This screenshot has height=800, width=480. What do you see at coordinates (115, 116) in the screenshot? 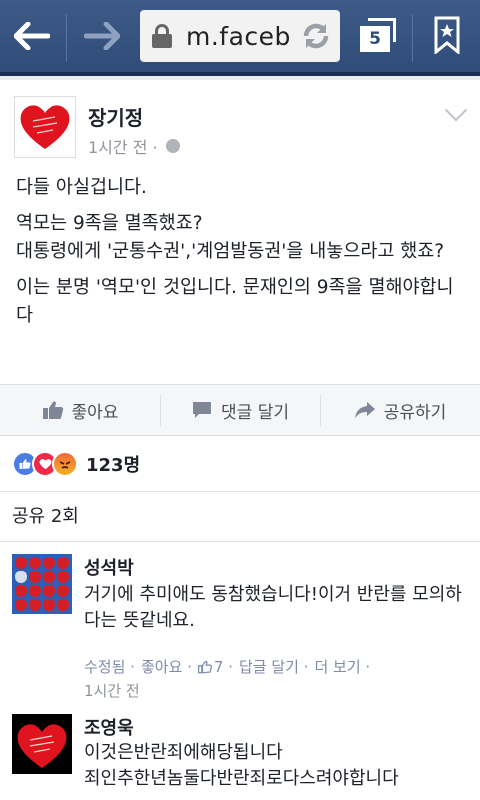
I see `post-author-name: 장기정` at bounding box center [115, 116].